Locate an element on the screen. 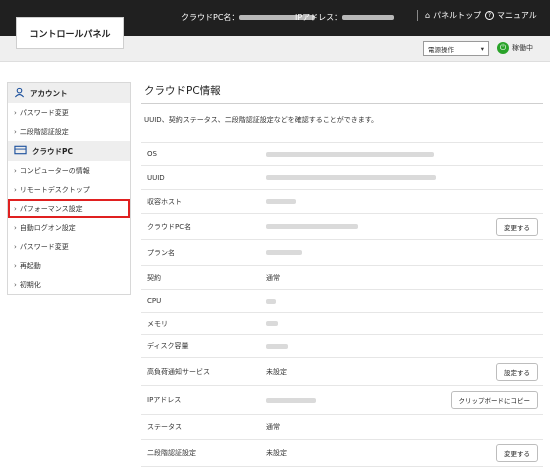 Image resolution: width=550 pixels, height=469 pixels. sidebar-item-label: 再起動 is located at coordinates (30, 265).